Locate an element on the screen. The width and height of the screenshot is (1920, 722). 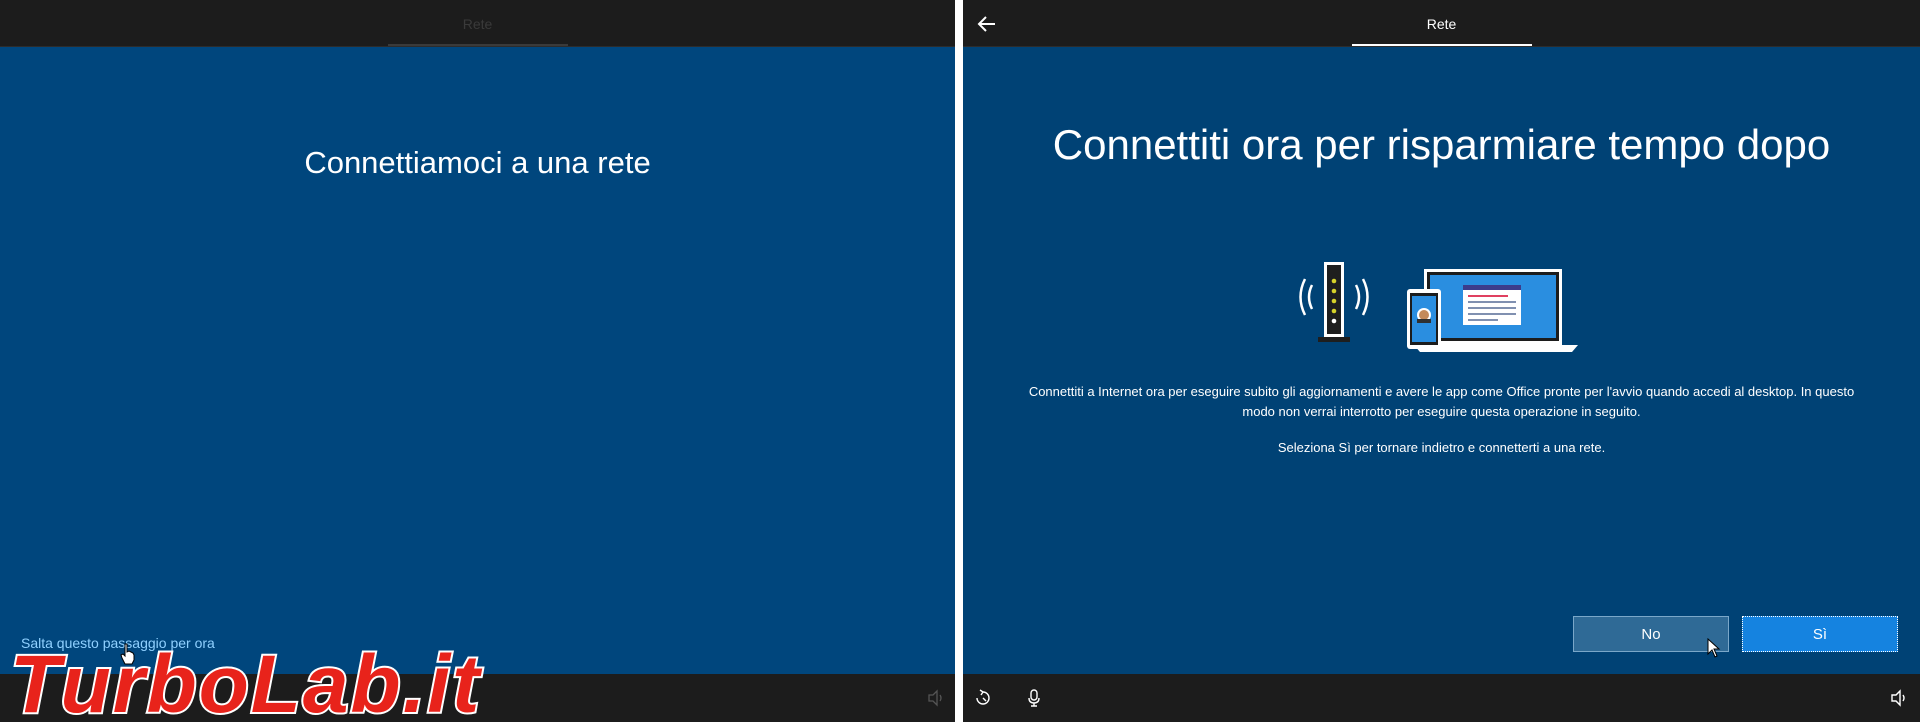
left-tab-underline is located at coordinates (477, 45).